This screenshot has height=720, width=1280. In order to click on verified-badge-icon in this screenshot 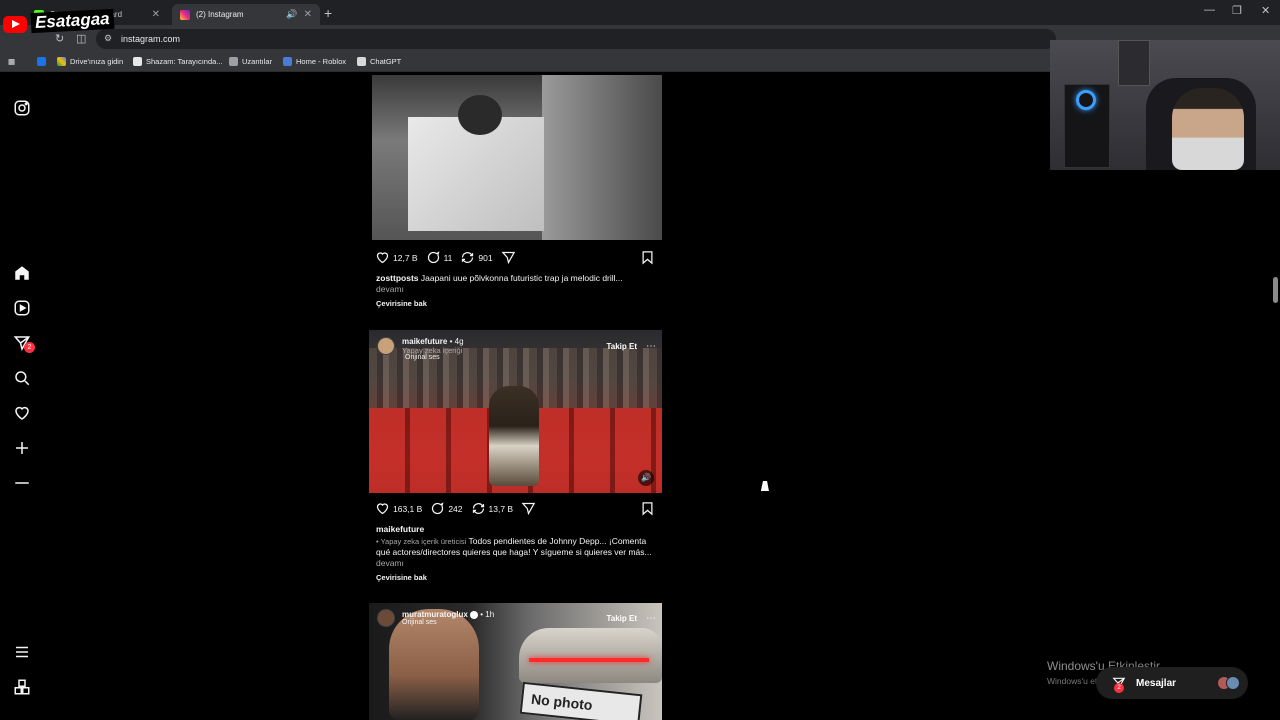, I will do `click(474, 614)`.